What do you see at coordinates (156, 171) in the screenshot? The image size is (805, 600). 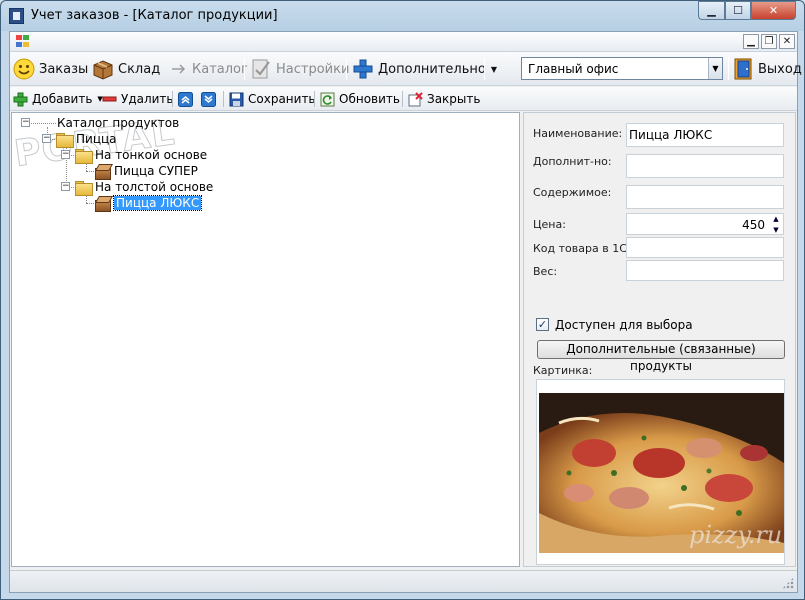 I see `tree-node-label: Пицца СУПЕР` at bounding box center [156, 171].